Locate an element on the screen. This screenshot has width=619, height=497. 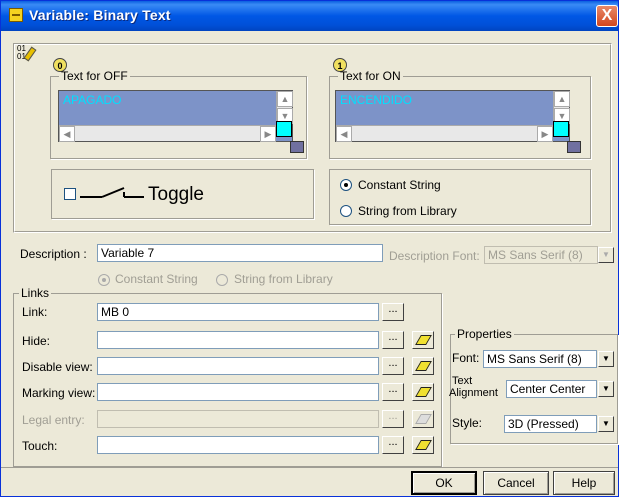
link-label: Link: is located at coordinates (35, 312).